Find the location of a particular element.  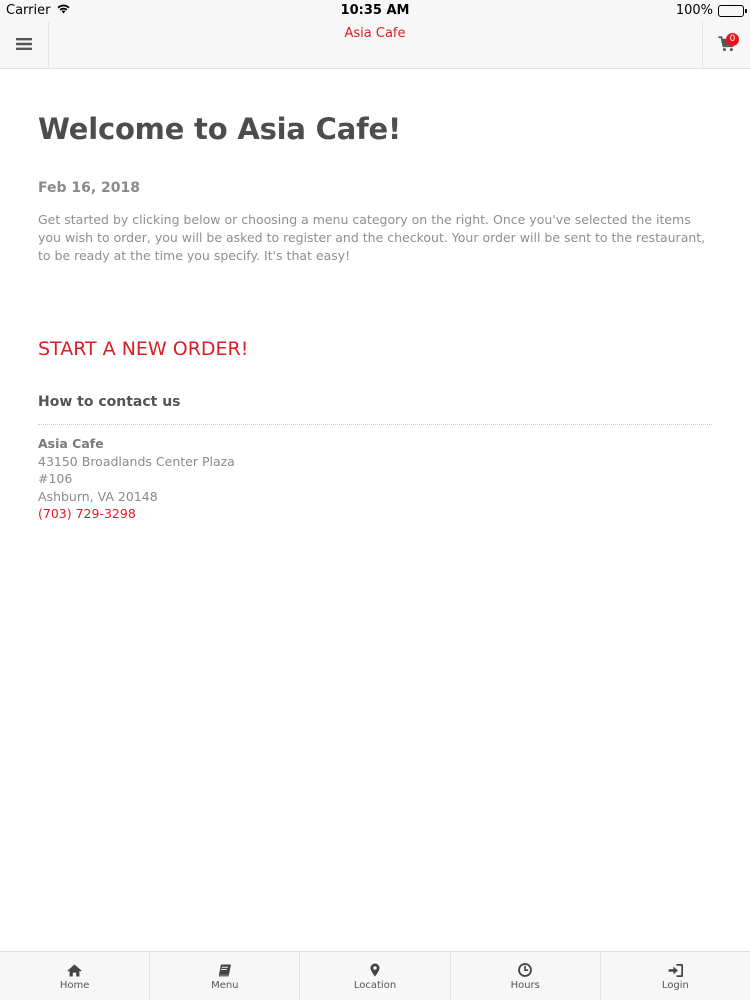

status-right: 100% is located at coordinates (711, 10).